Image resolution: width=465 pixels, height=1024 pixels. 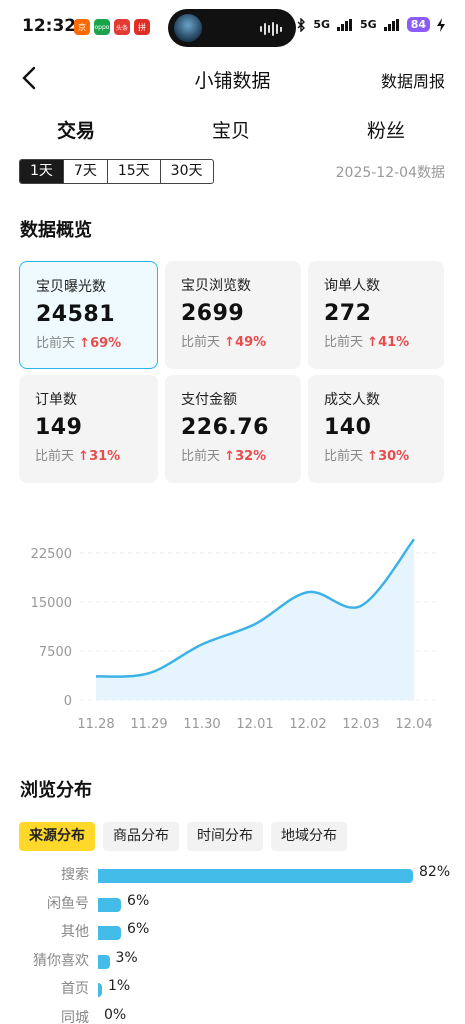 I want to click on x-tick-label: 12.04, so click(x=413, y=724).